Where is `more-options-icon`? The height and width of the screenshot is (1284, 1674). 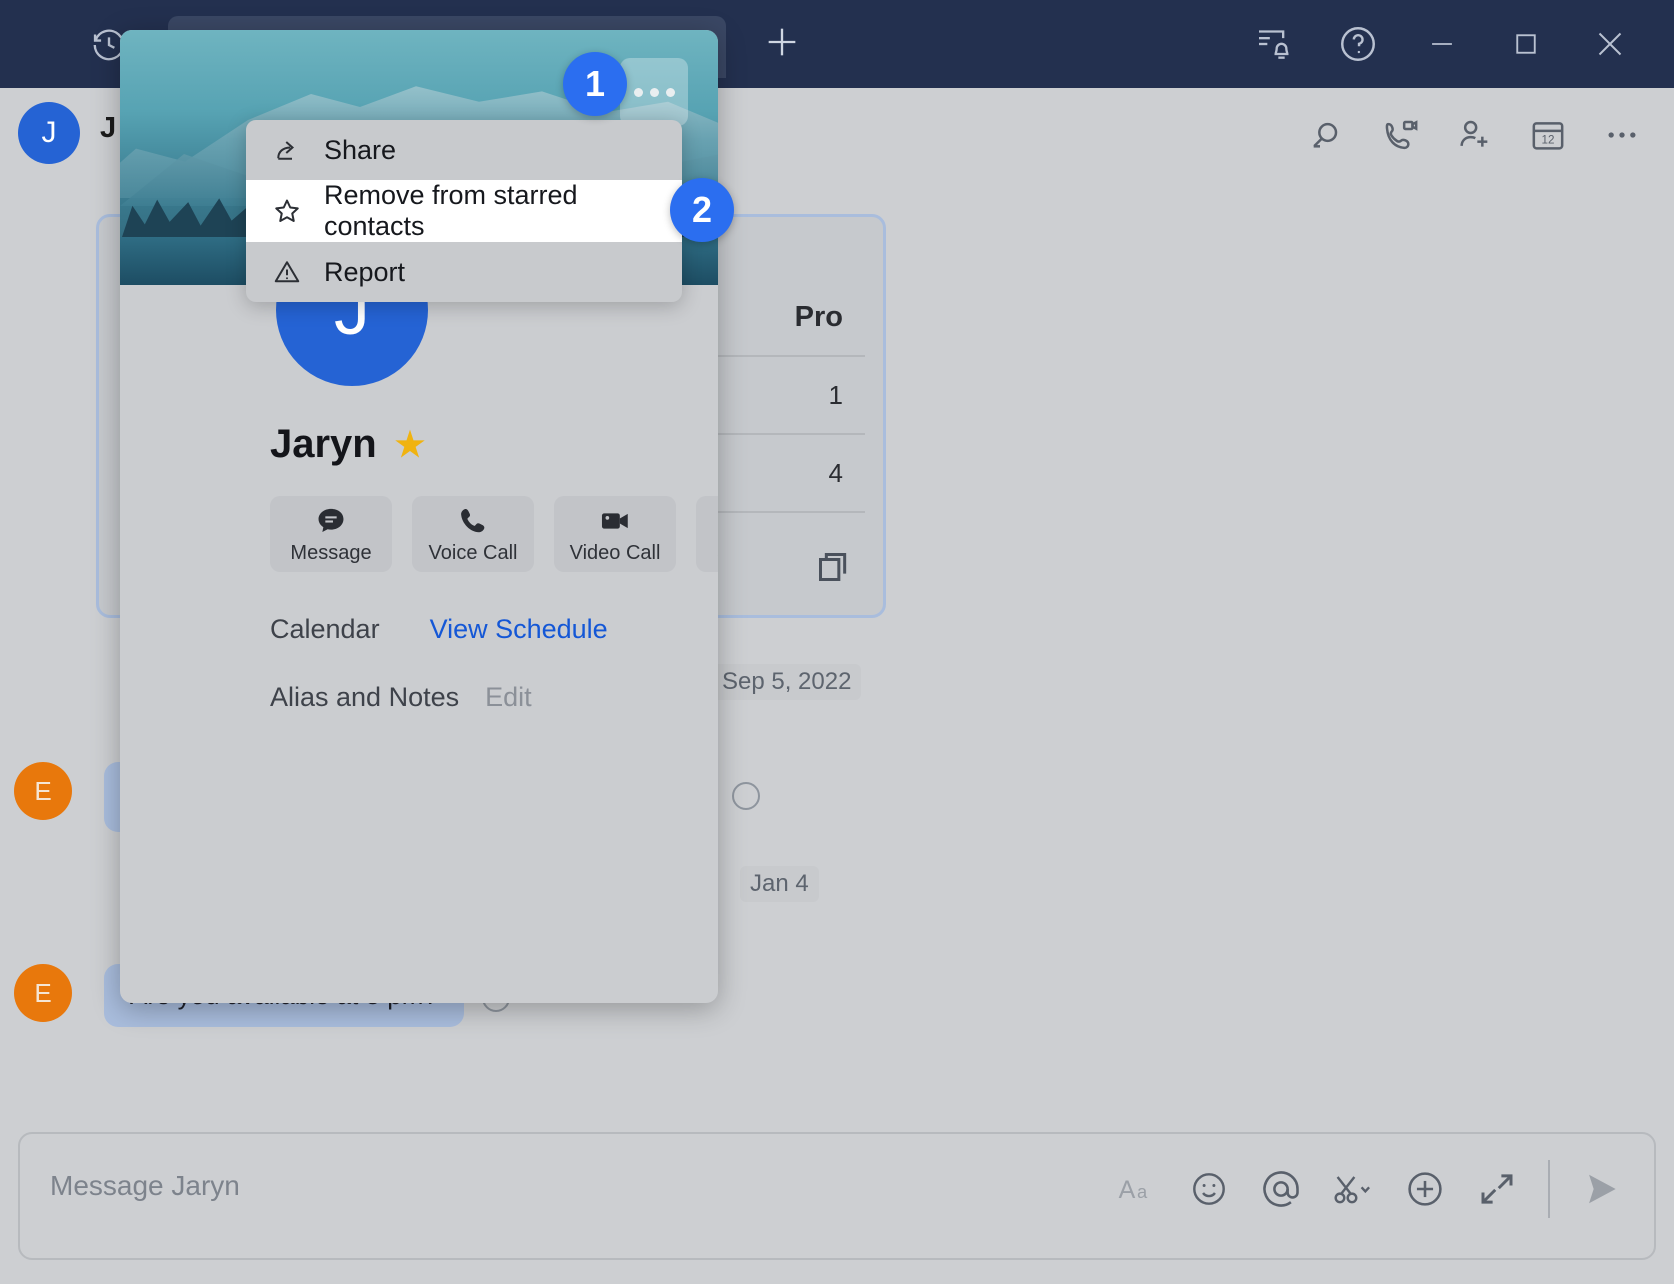 more-options-icon is located at coordinates (1622, 135).